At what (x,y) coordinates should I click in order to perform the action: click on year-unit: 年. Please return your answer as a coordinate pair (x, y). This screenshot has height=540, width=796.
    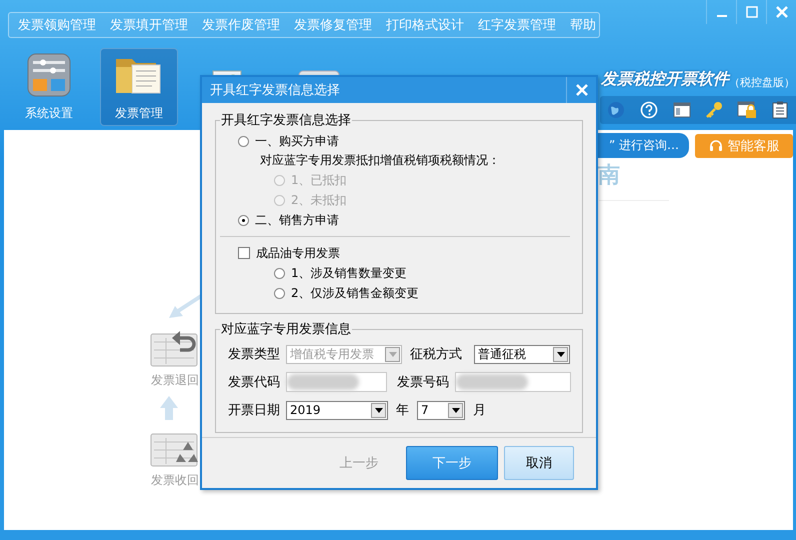
    Looking at the image, I should click on (402, 410).